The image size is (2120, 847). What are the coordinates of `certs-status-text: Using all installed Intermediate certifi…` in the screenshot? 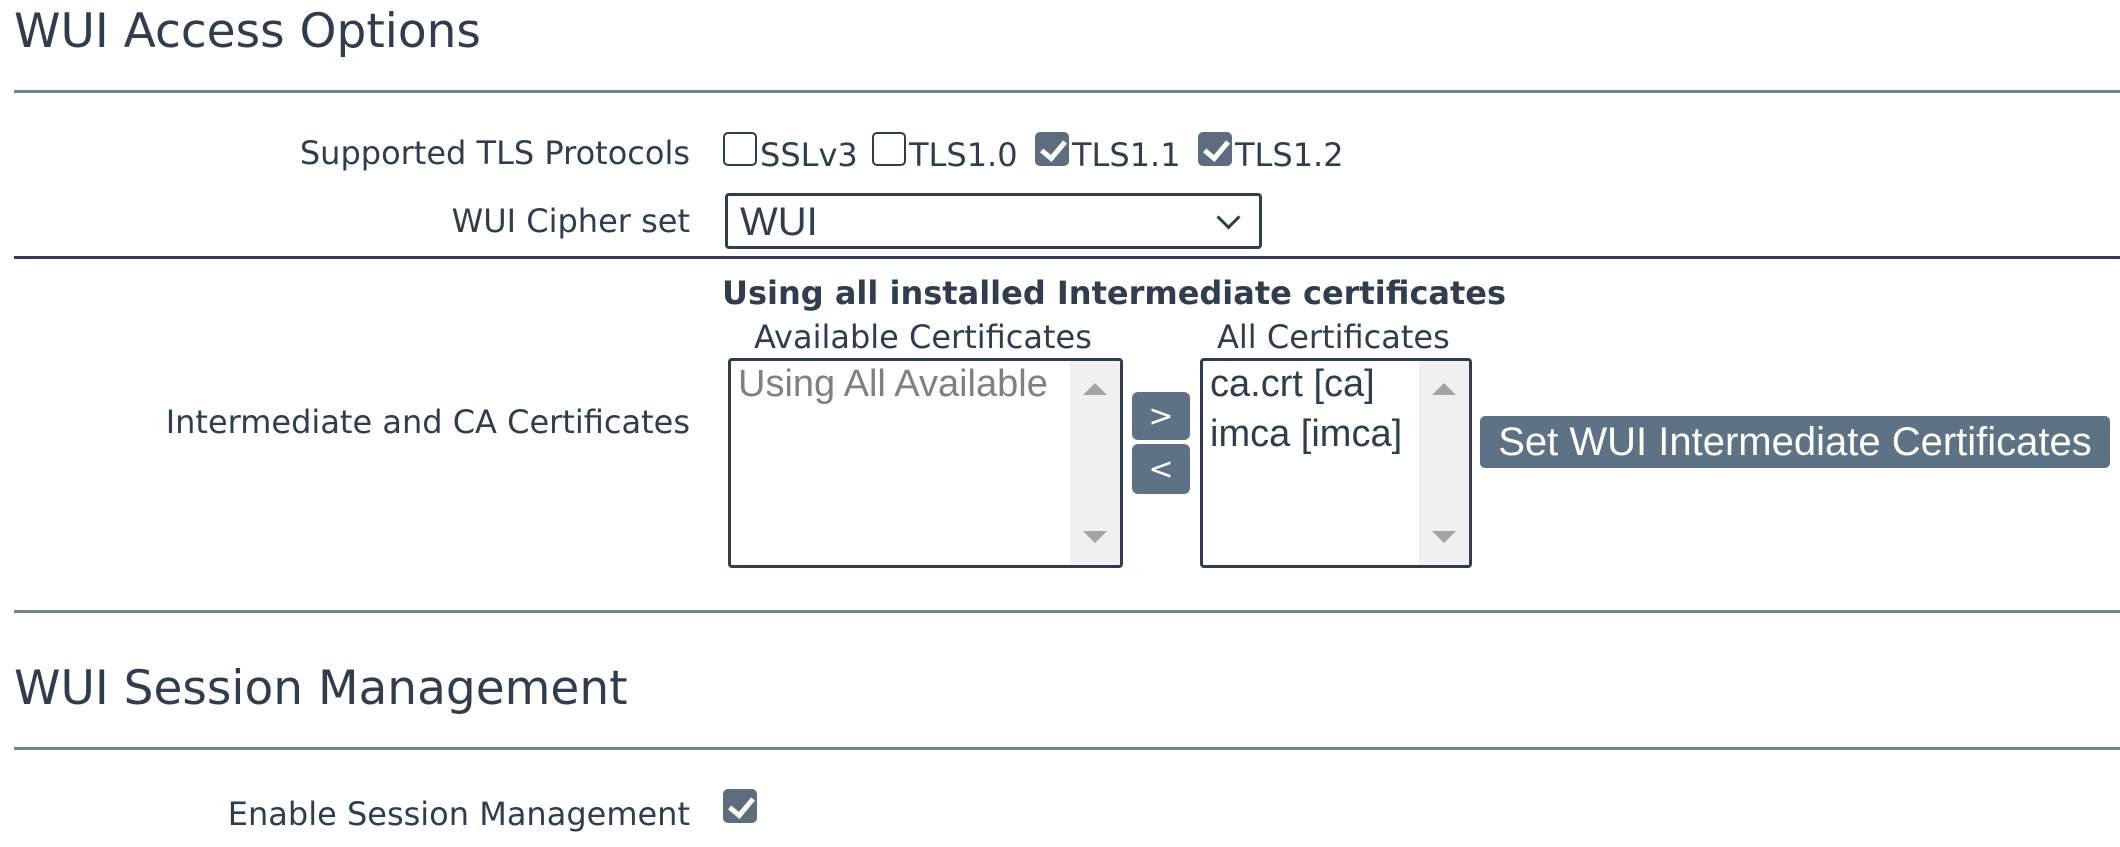 It's located at (1114, 293).